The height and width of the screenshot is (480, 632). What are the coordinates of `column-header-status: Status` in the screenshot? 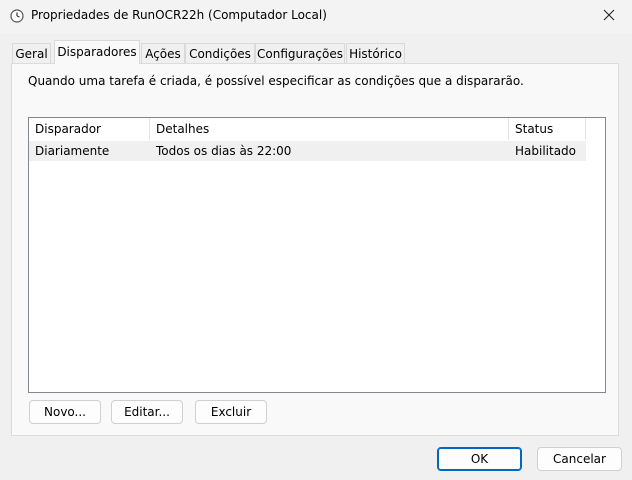 It's located at (547, 129).